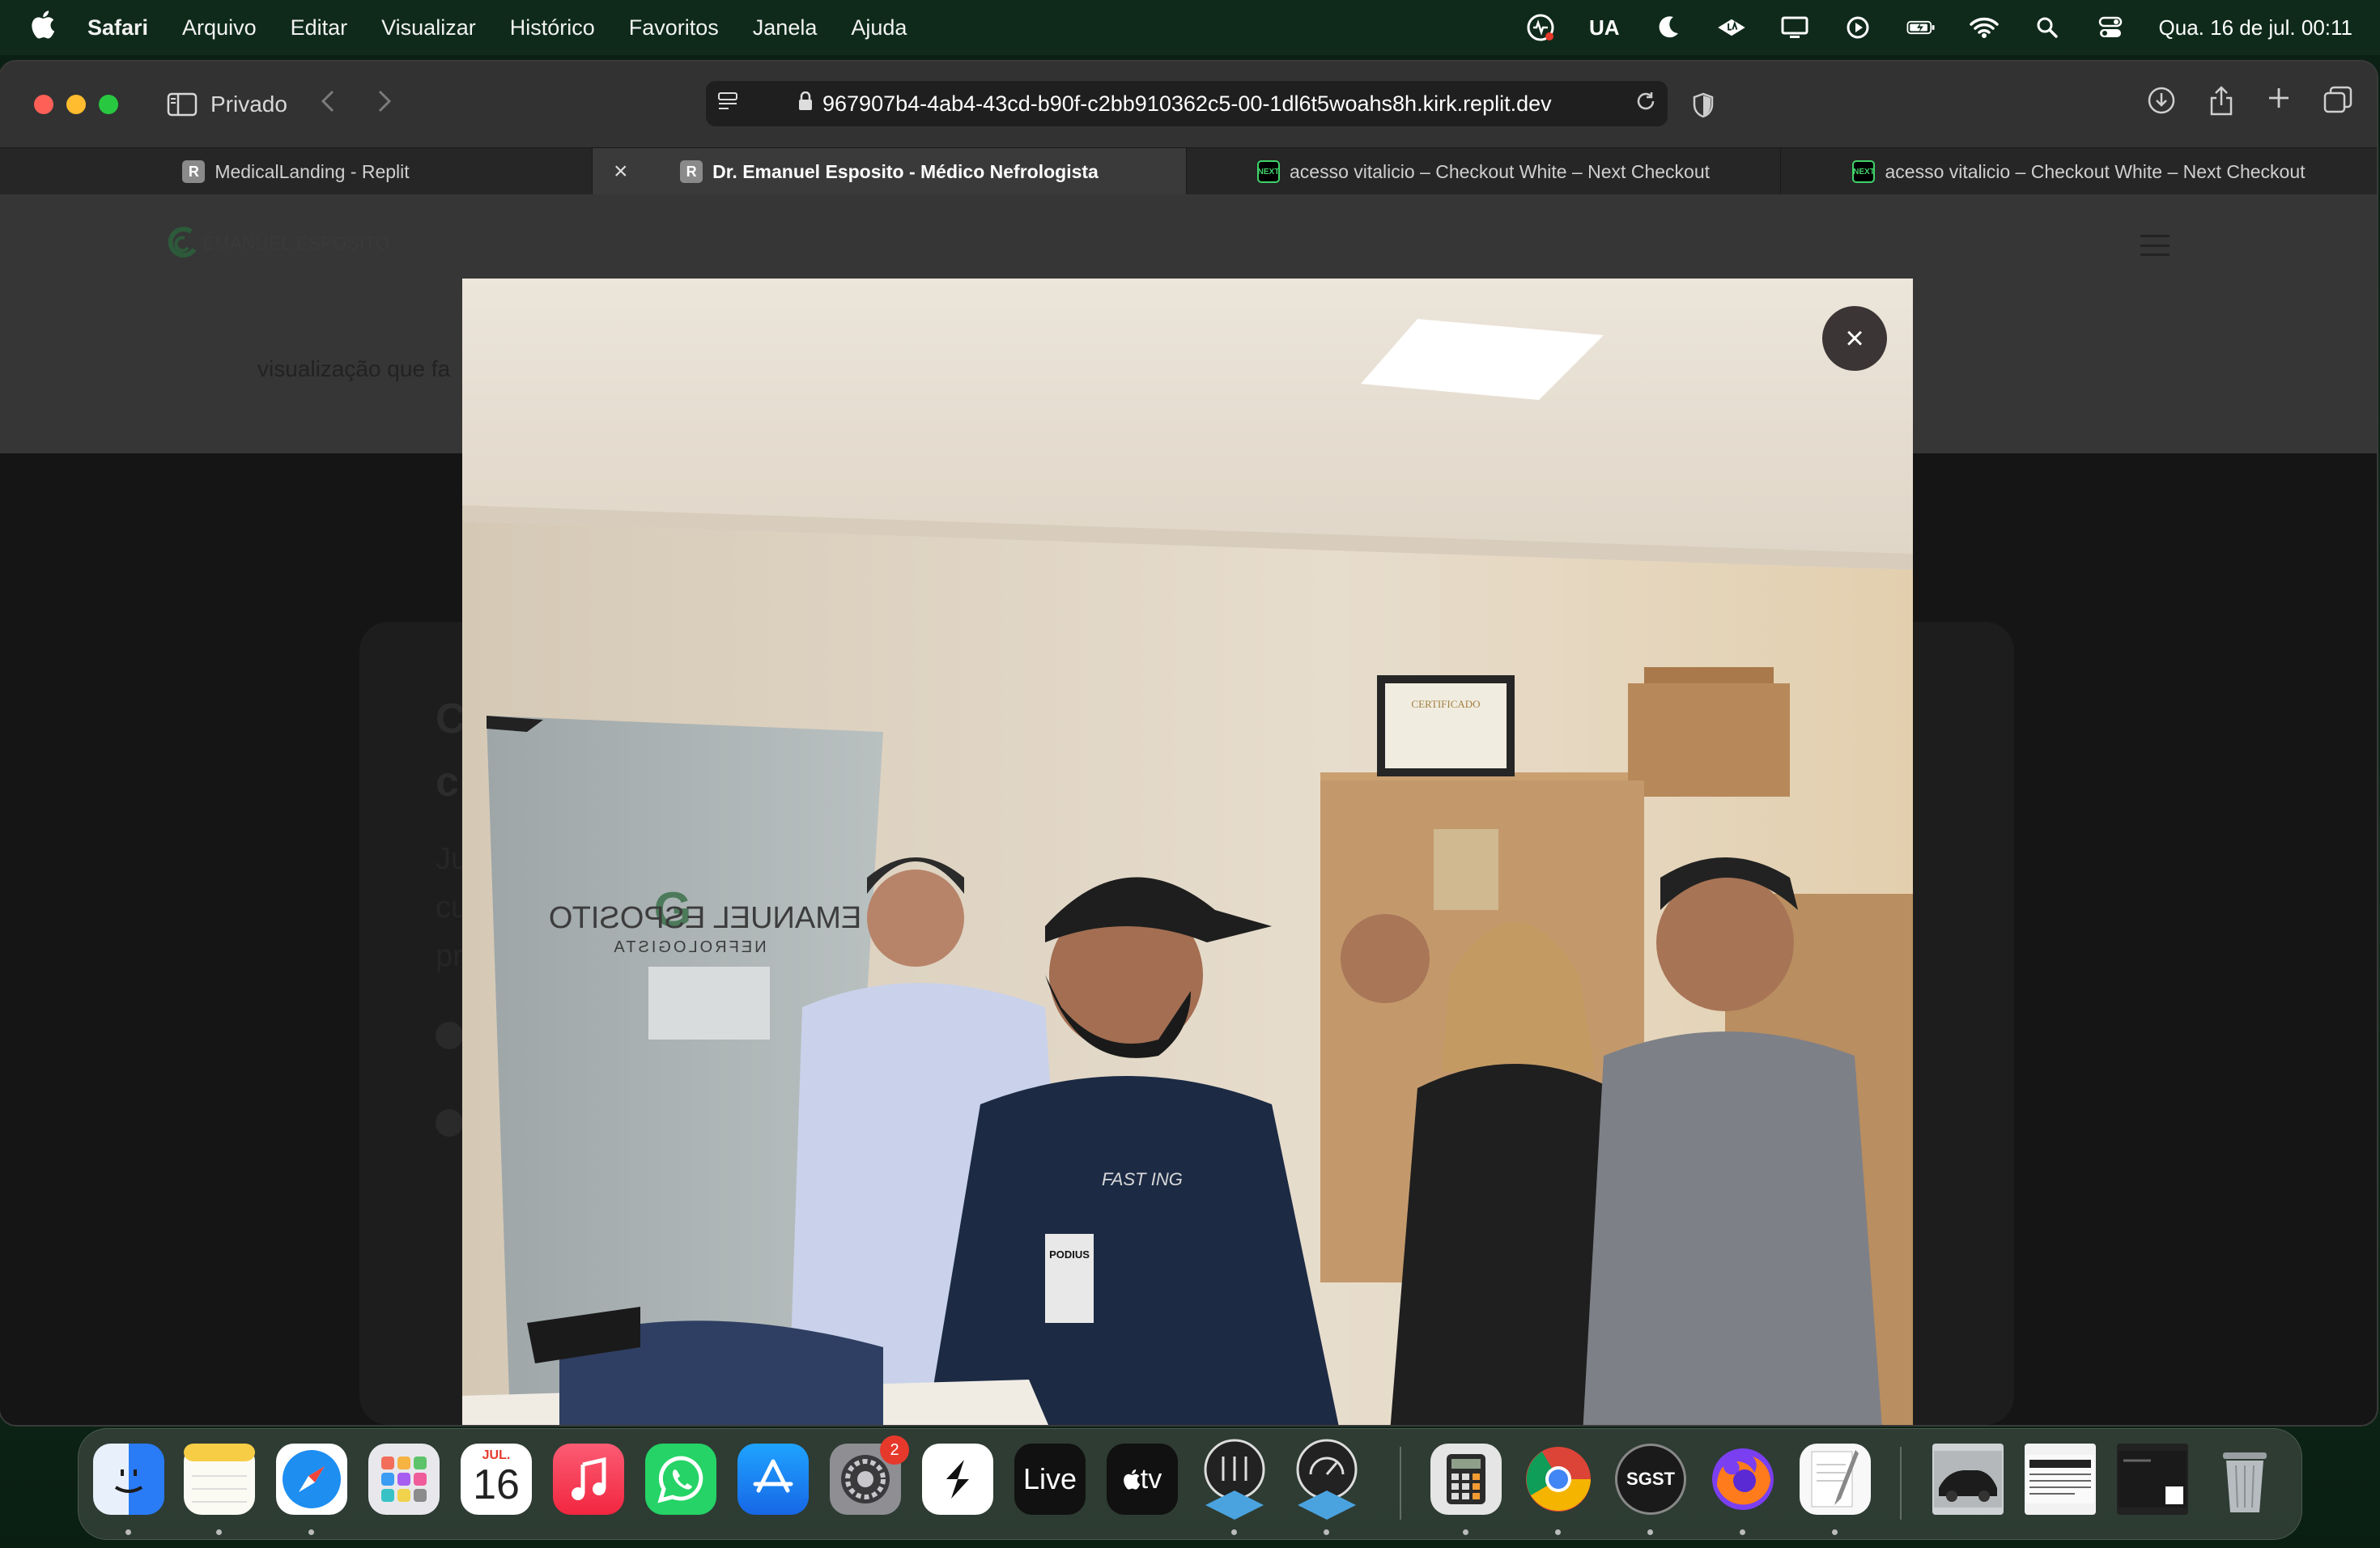  Describe the element at coordinates (108, 105) in the screenshot. I see `zoom-window-button` at that location.